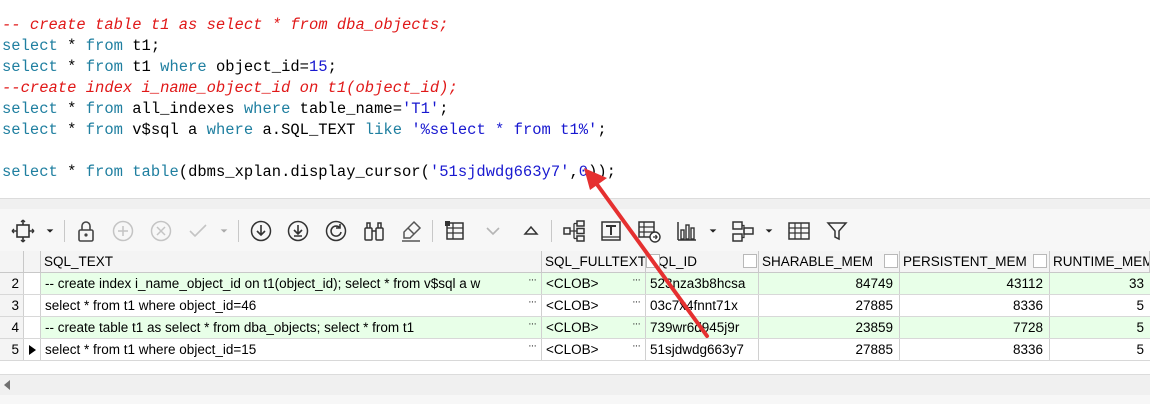  What do you see at coordinates (504, 130) in the screenshot?
I see `string-literal: '%select * from t1%'` at bounding box center [504, 130].